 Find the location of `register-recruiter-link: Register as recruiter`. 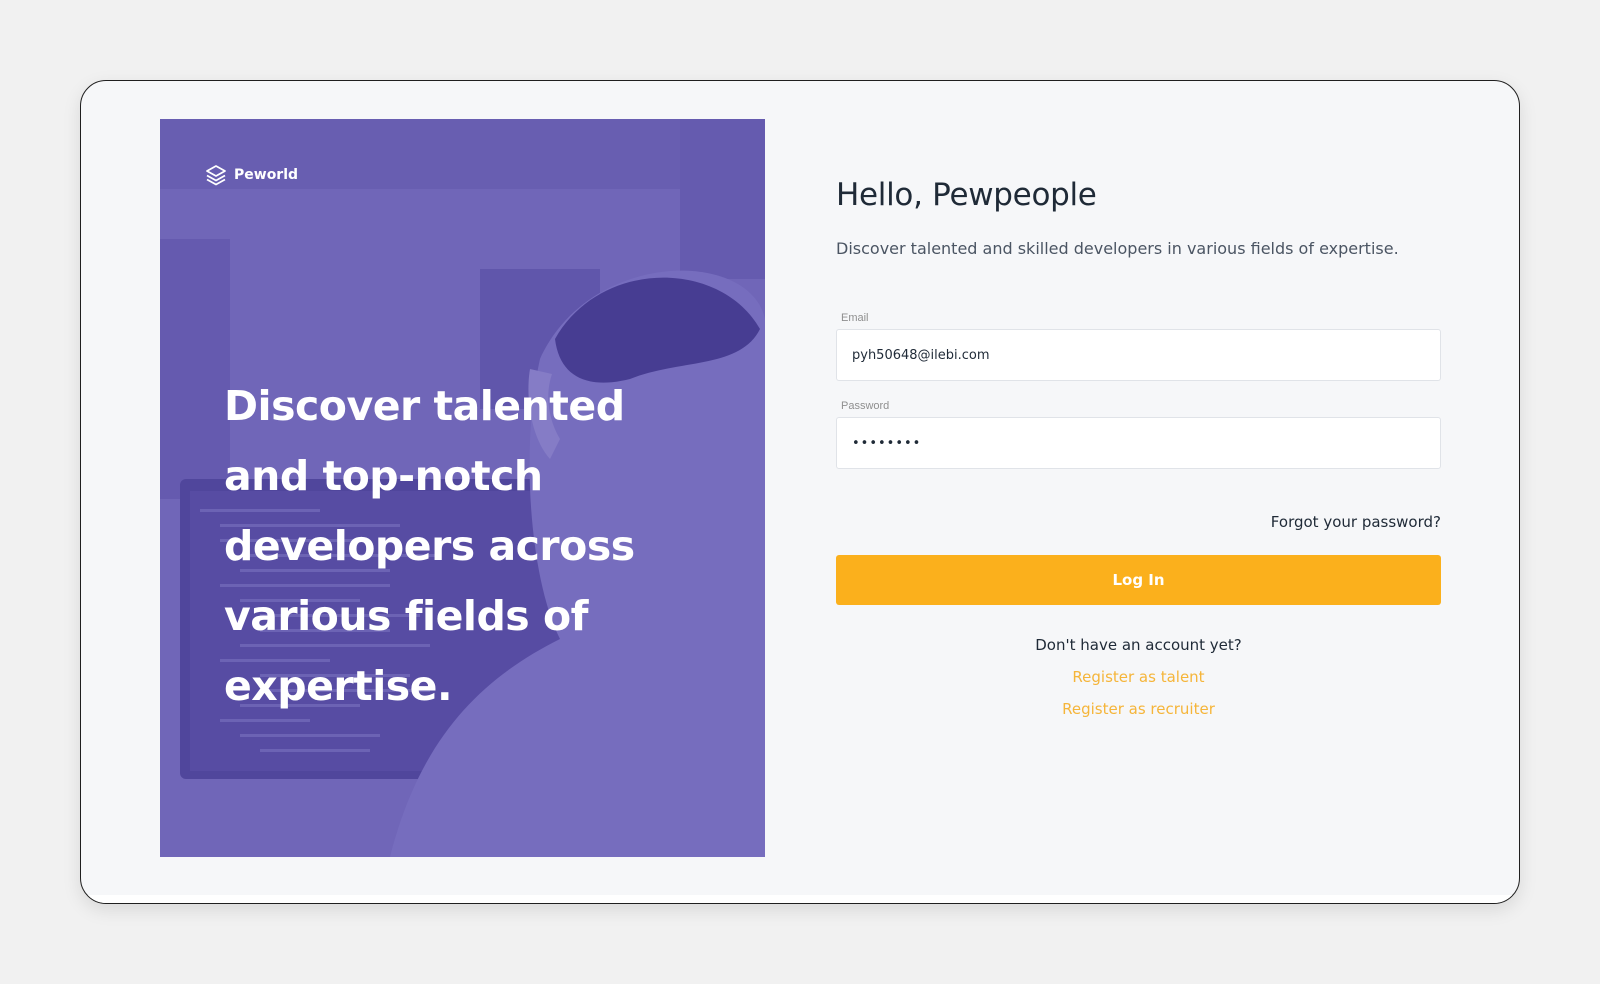

register-recruiter-link: Register as recruiter is located at coordinates (1138, 709).